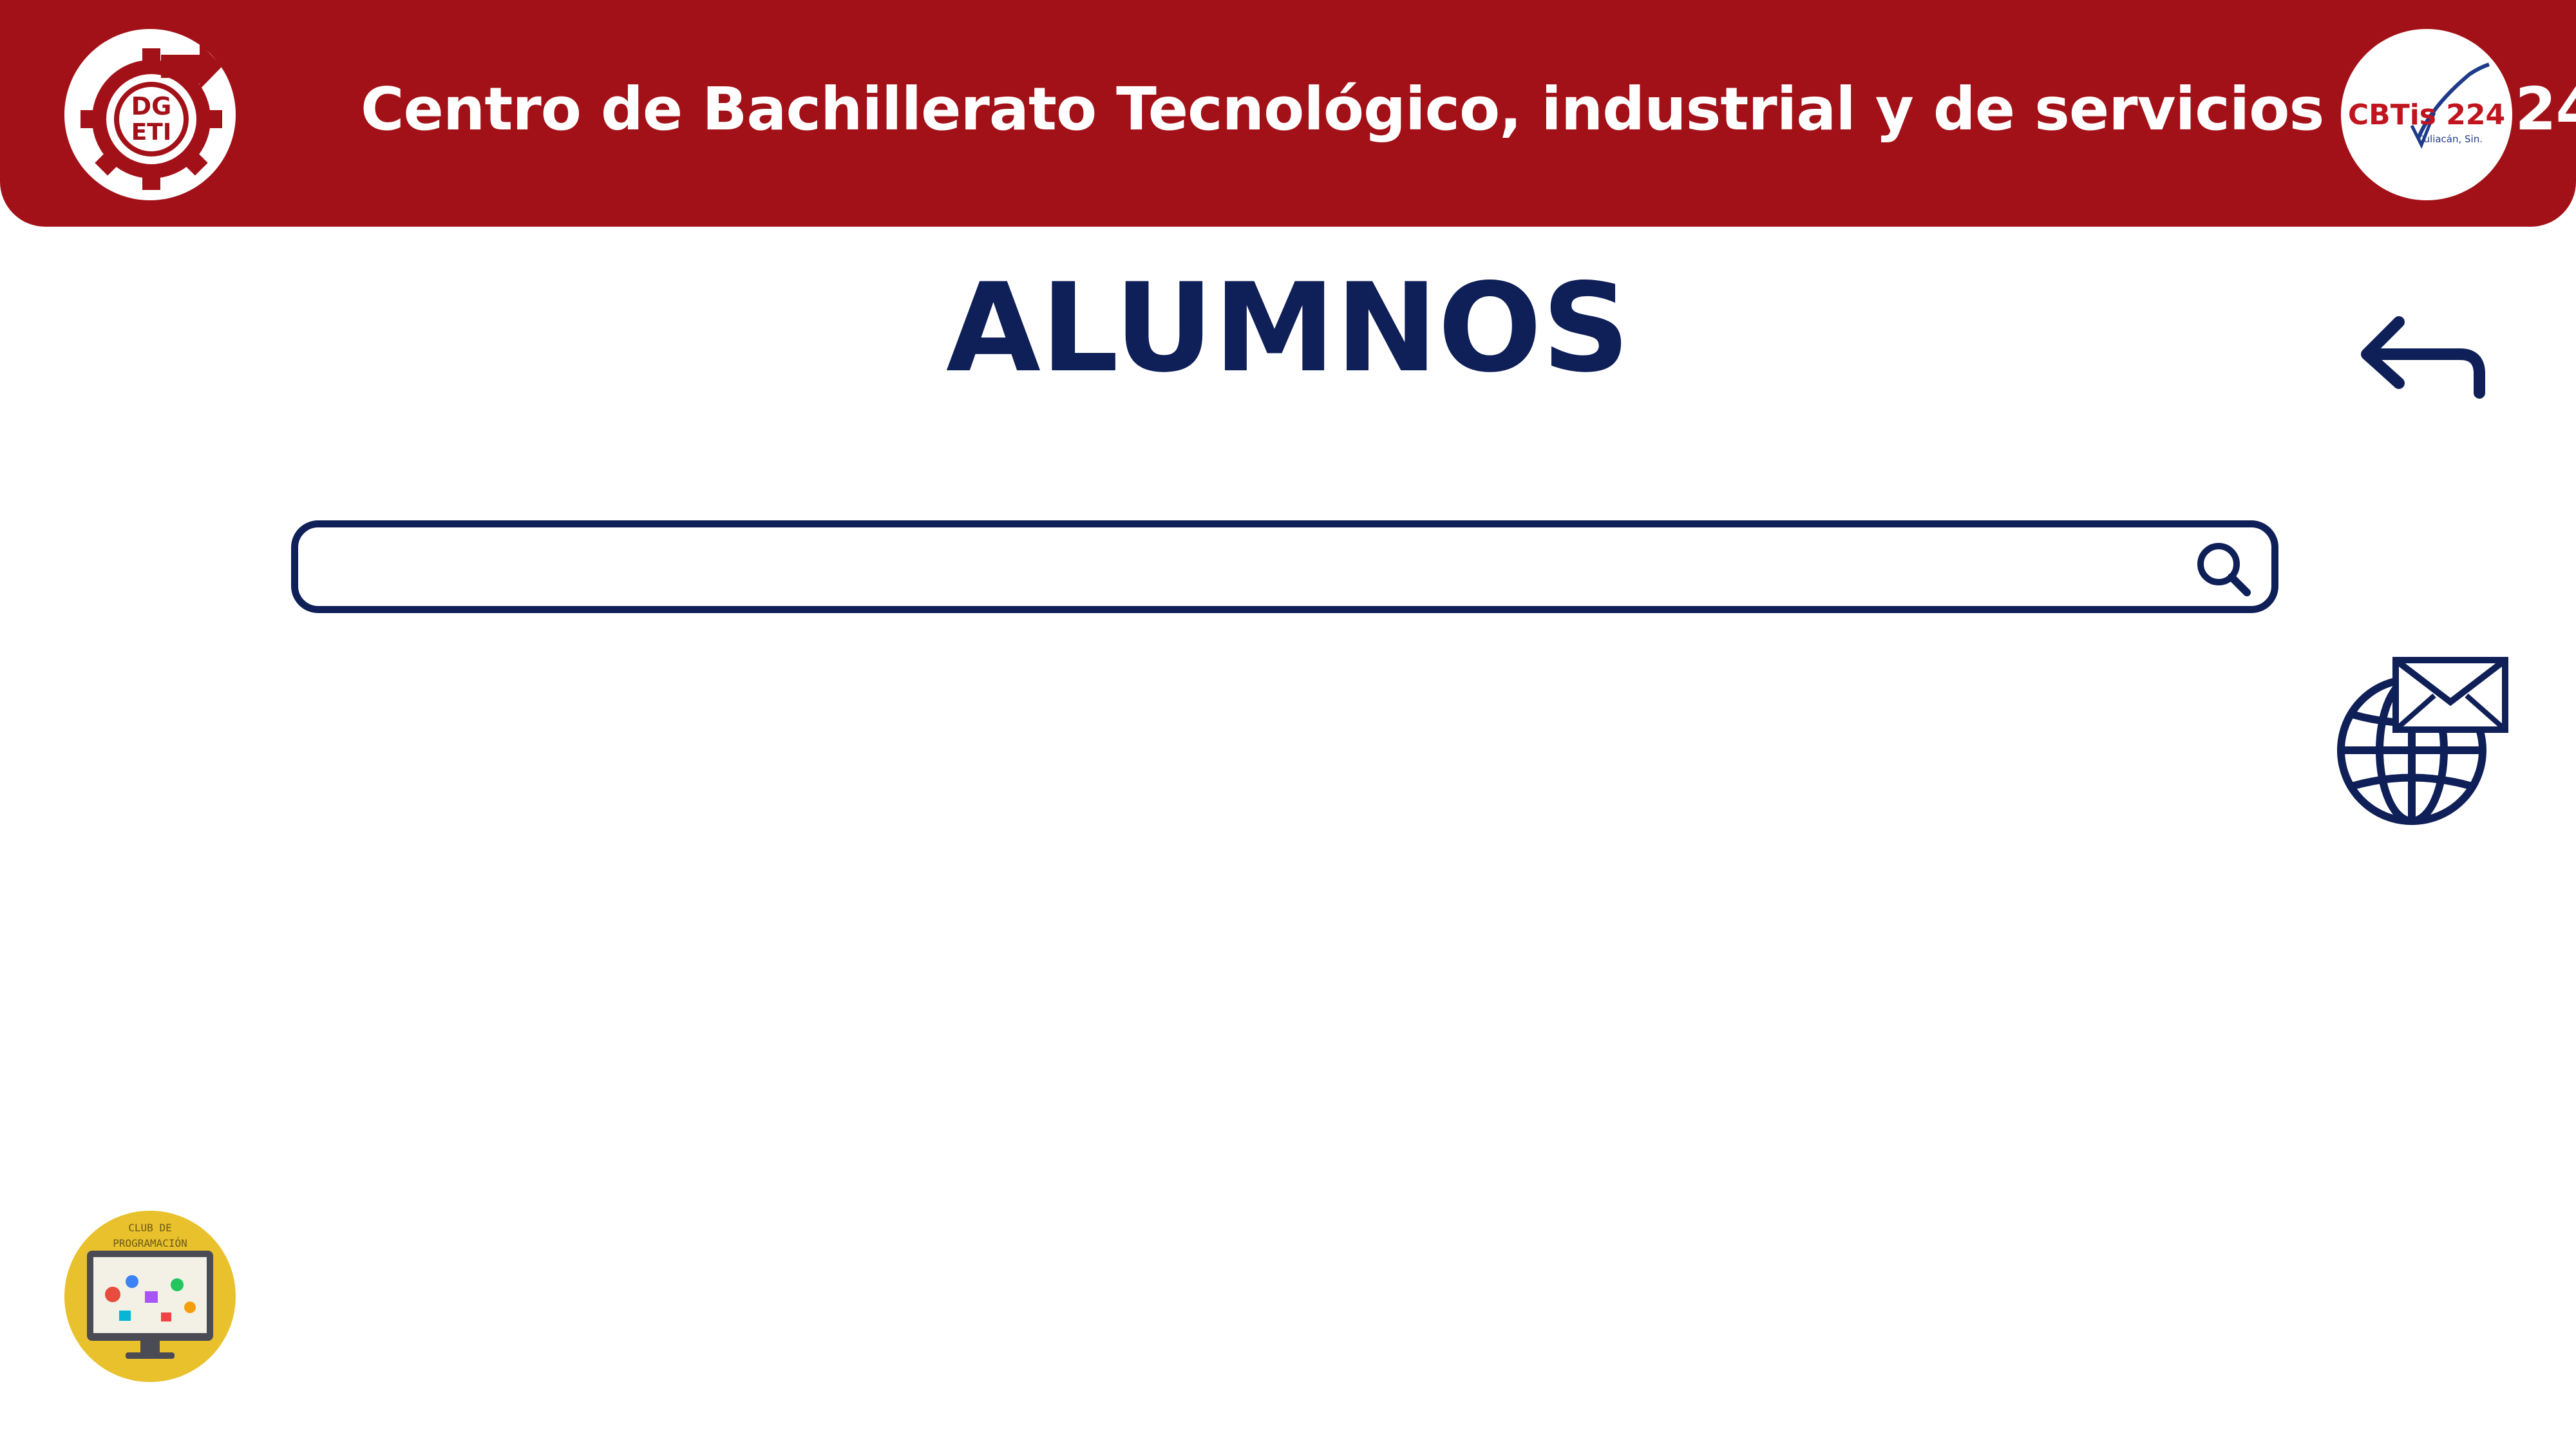 This screenshot has width=2576, height=1449. I want to click on page-title: ALUMNOS, so click(1288, 328).